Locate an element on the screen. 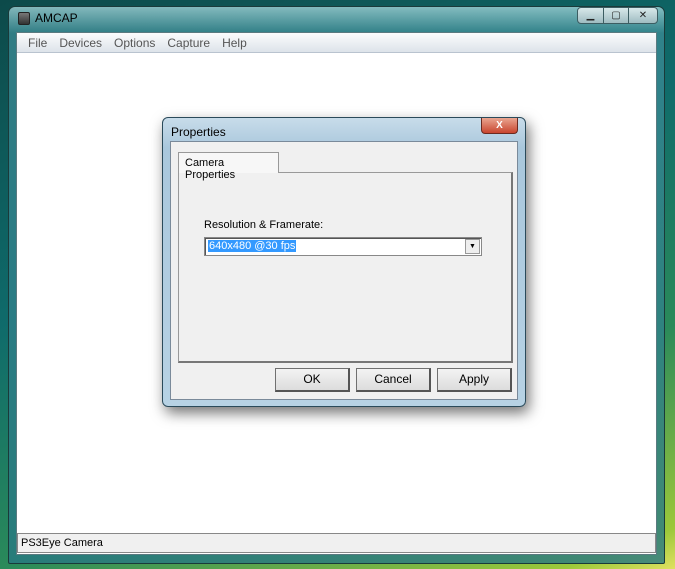 This screenshot has width=675, height=569. cancel-button: Cancel is located at coordinates (393, 380).